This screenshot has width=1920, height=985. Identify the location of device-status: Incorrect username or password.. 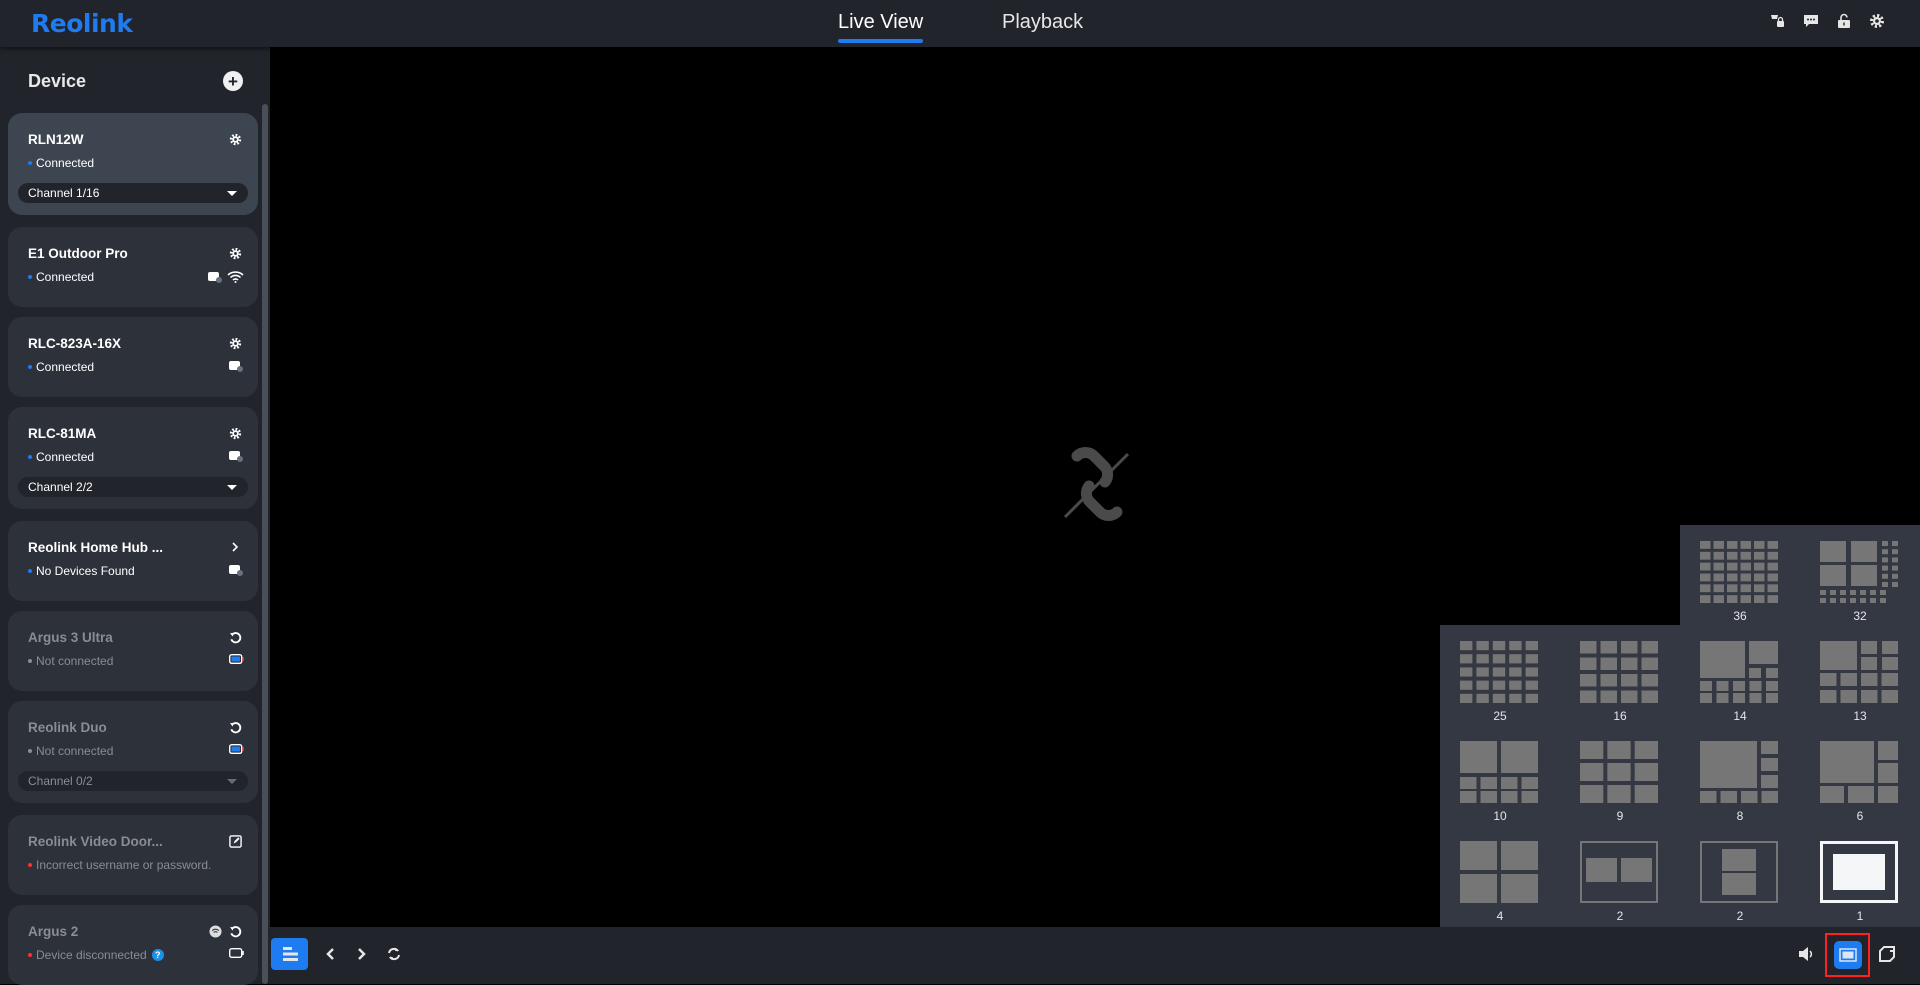
(119, 865).